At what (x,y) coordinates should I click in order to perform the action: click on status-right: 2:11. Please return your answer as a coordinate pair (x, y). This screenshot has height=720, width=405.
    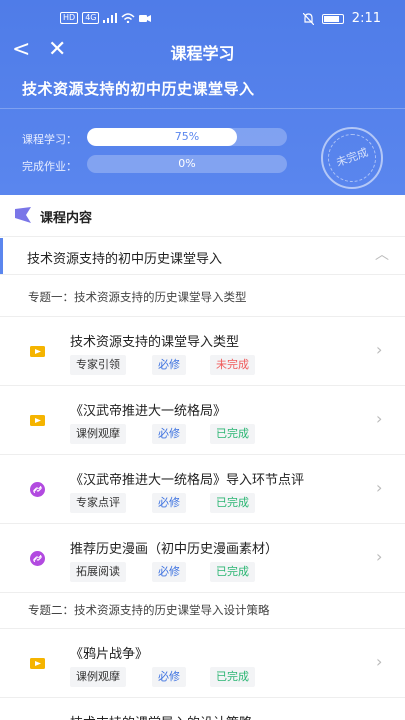
    Looking at the image, I should click on (341, 18).